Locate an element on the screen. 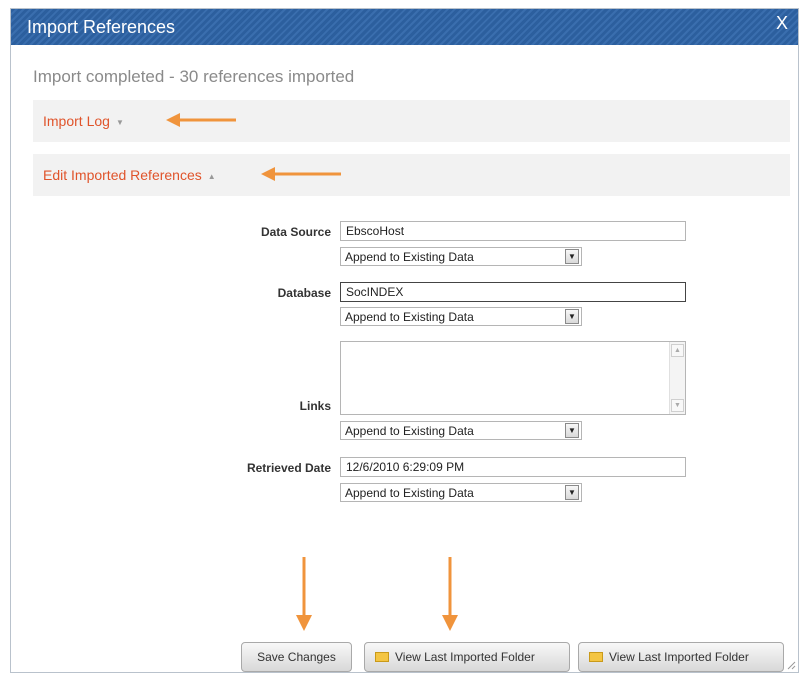 The image size is (801, 682). links-label: Links is located at coordinates (315, 406).